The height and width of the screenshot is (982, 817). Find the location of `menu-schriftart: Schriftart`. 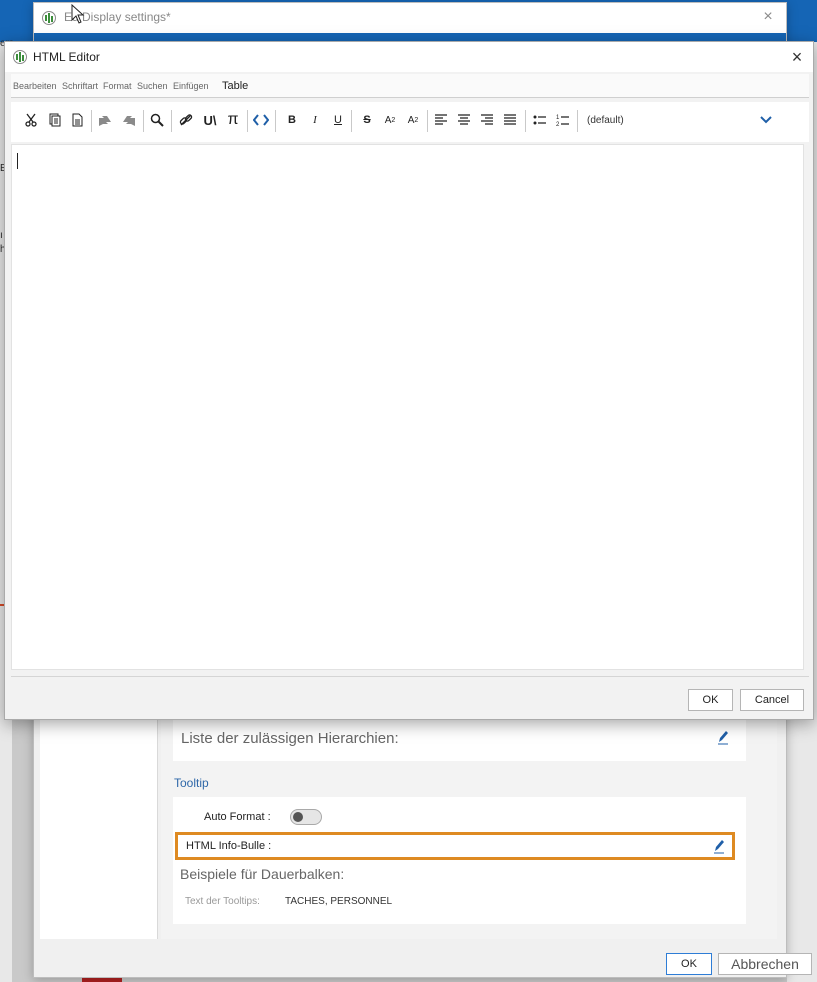

menu-schriftart: Schriftart is located at coordinates (80, 86).